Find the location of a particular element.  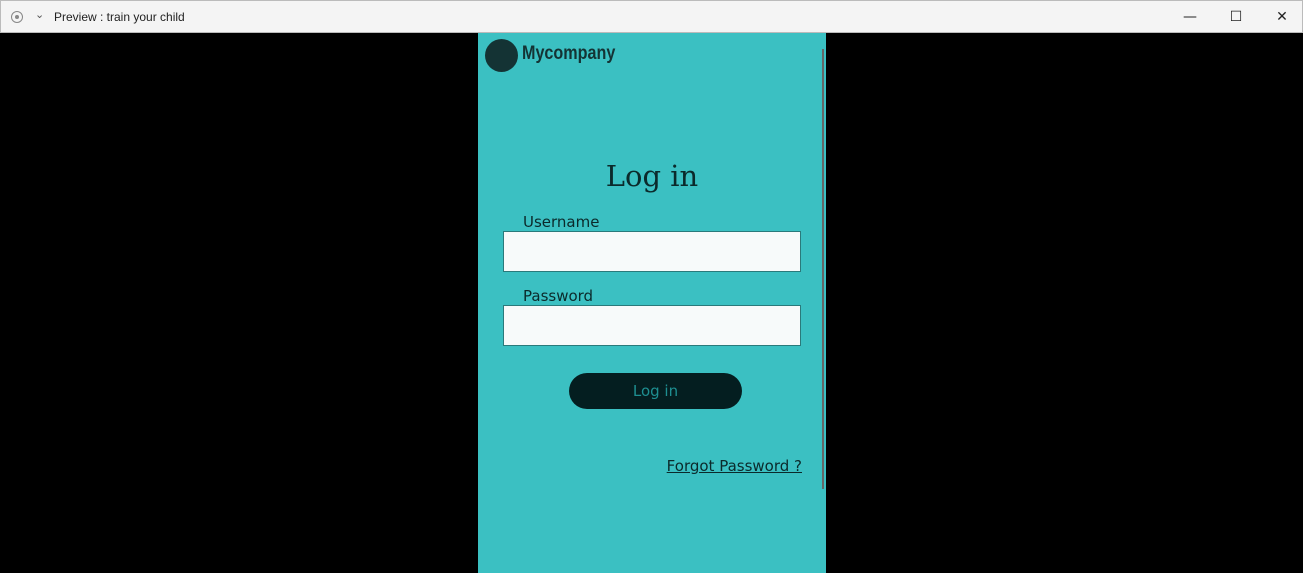

company-logo is located at coordinates (501, 55).